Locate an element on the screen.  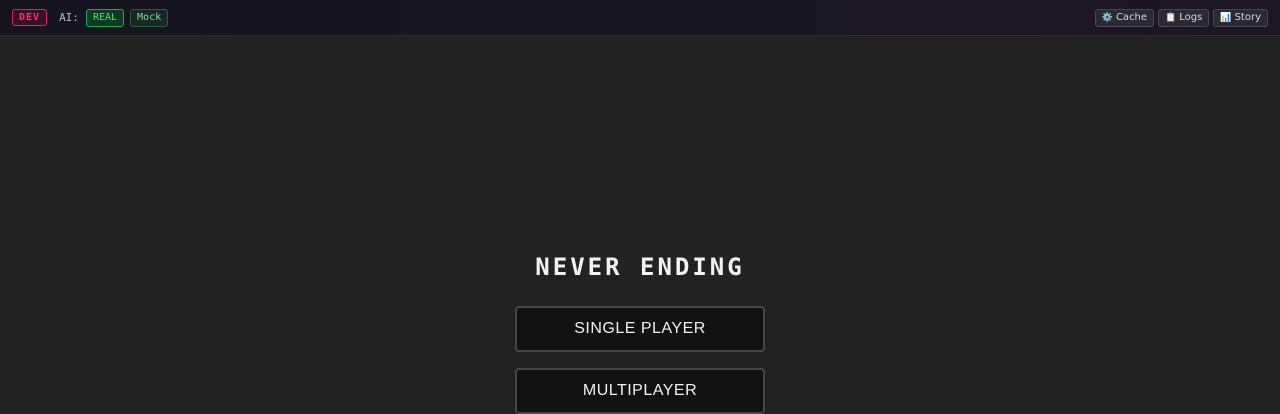
multiplayer-button: MULTIPLAYER is located at coordinates (640, 391).